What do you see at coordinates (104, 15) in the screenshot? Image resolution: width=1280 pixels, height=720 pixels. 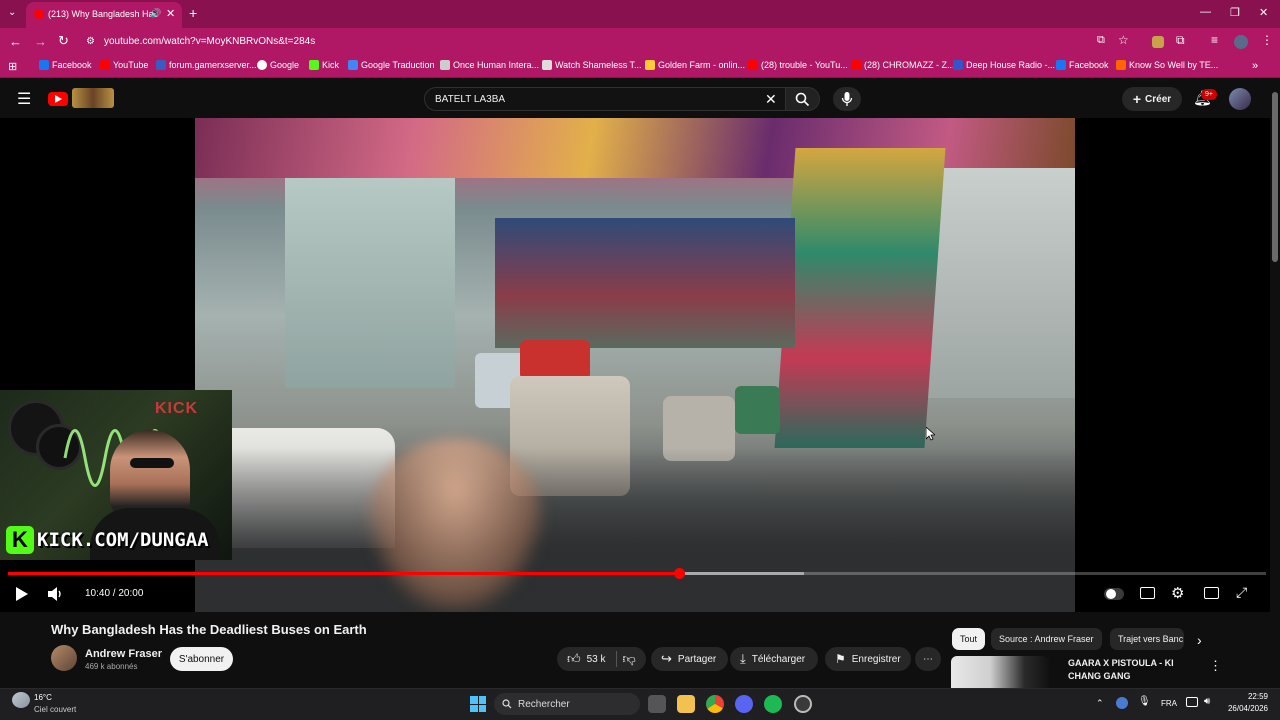 I see `browser-tab: (213) Why Bangladesh Has 🔊 ✕` at bounding box center [104, 15].